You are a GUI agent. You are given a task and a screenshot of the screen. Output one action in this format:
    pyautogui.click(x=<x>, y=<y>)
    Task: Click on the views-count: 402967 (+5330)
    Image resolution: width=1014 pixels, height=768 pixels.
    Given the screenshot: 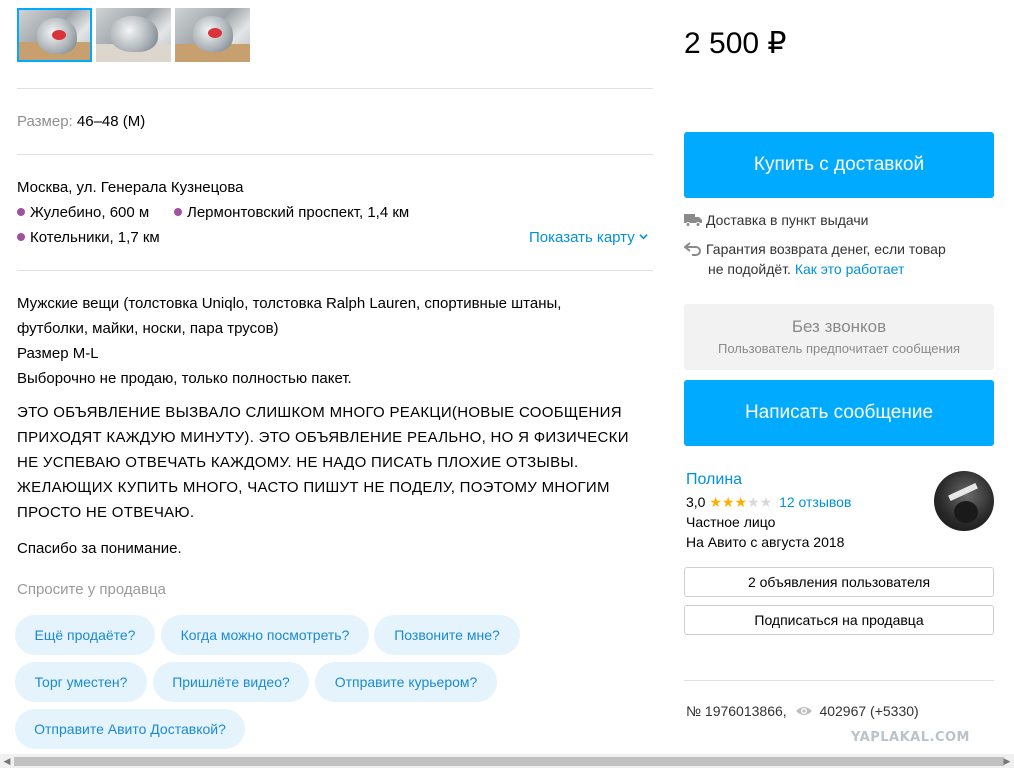 What is the action you would take?
    pyautogui.click(x=869, y=711)
    